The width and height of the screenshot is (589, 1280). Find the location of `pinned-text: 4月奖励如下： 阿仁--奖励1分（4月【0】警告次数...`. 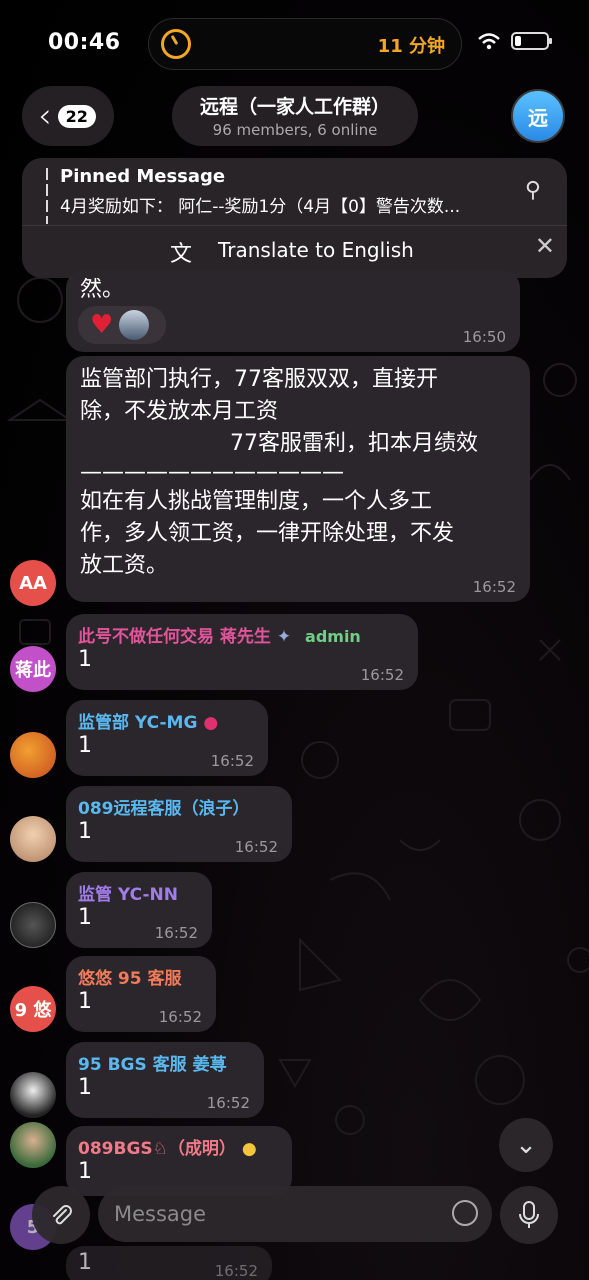

pinned-text: 4月奖励如下： 阿仁--奖励1分（4月【0】警告次数... is located at coordinates (260, 207).